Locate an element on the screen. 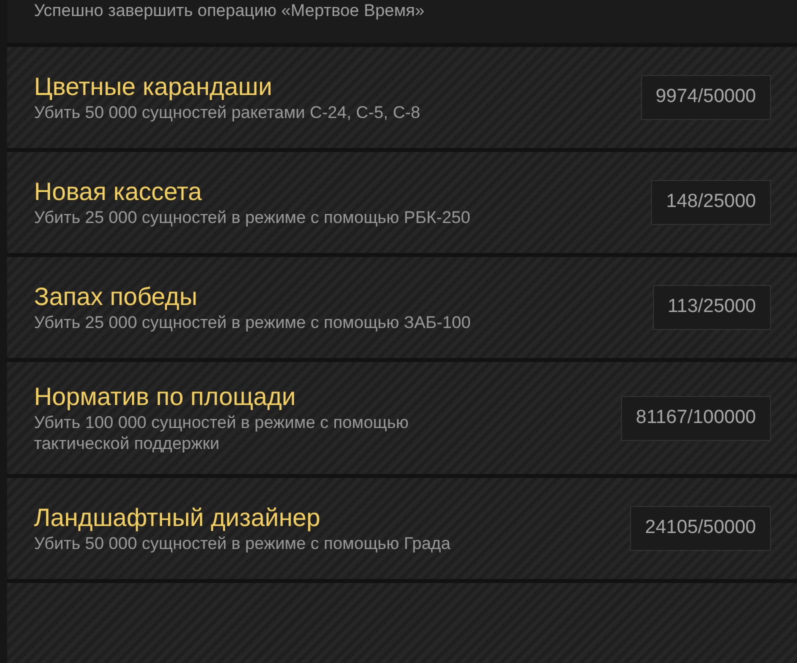  achievement-title: Запах победы is located at coordinates (116, 297).